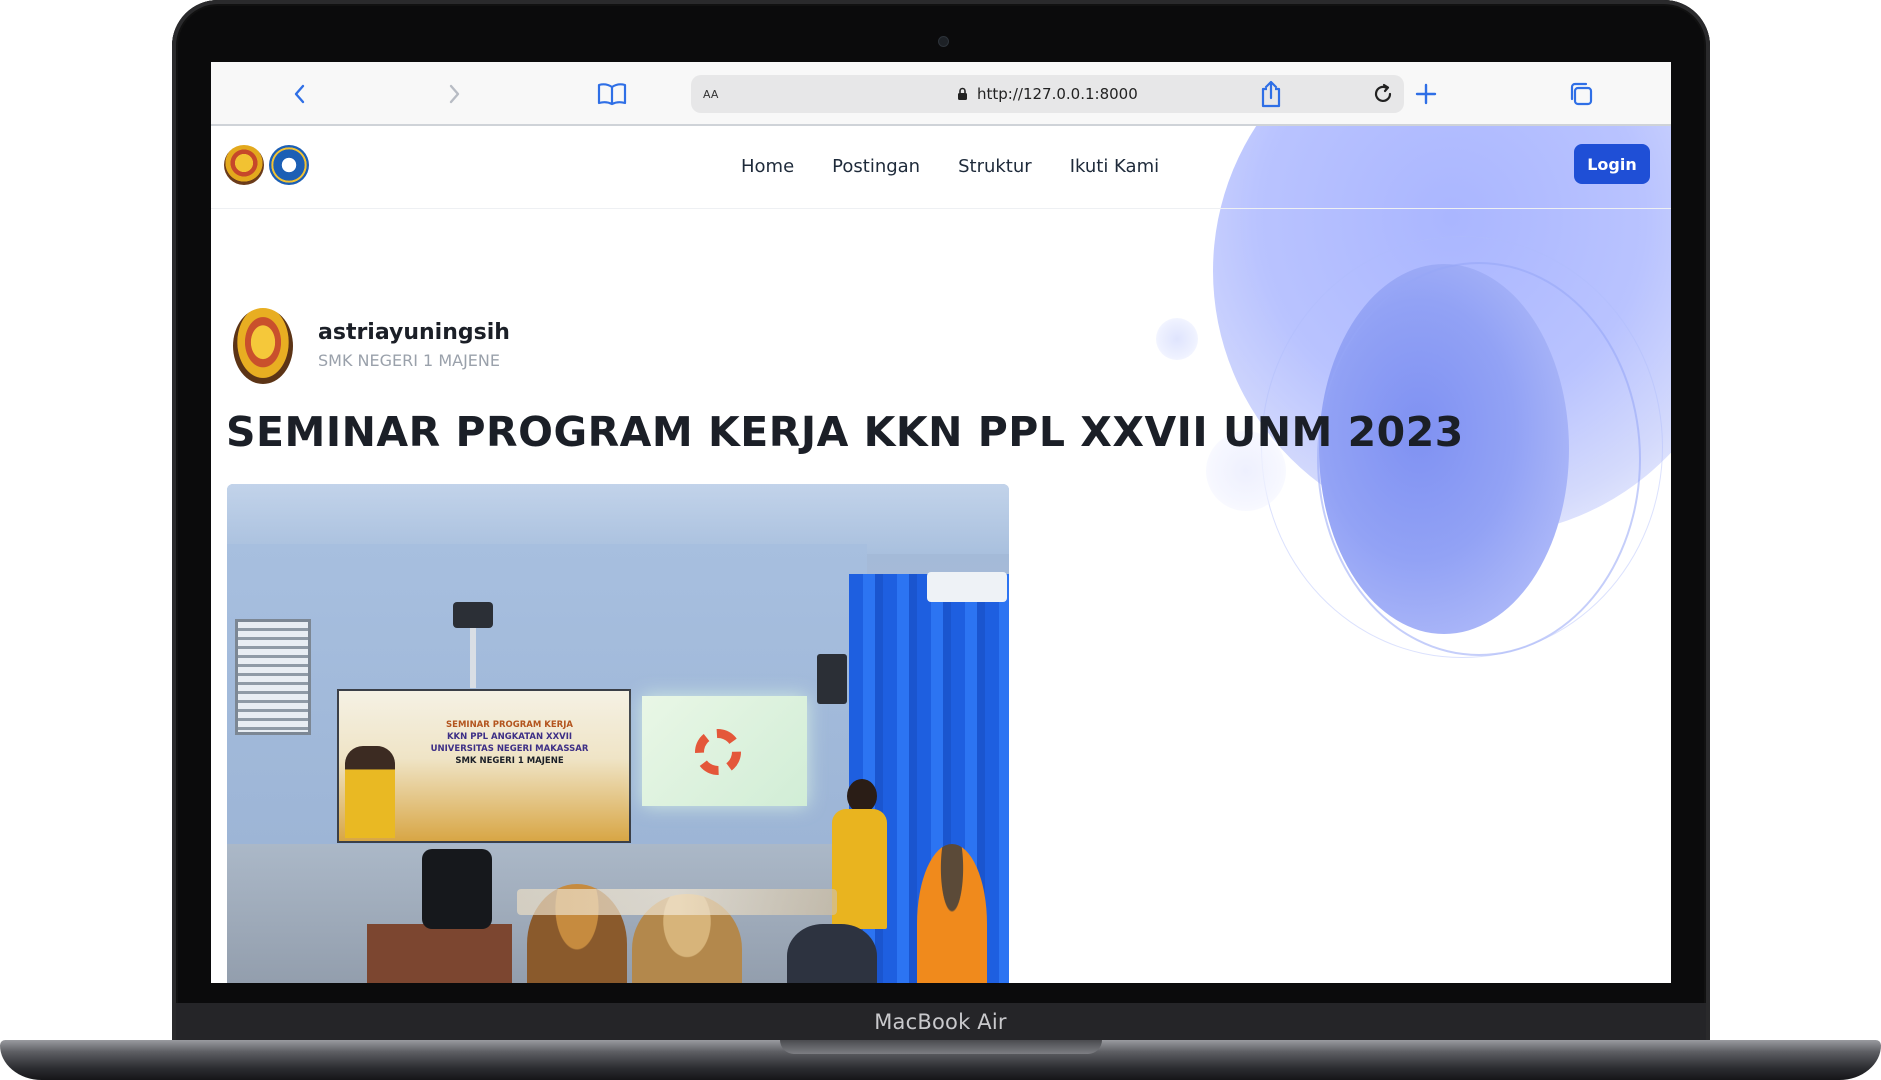 Image resolution: width=1881 pixels, height=1080 pixels. I want to click on banner-line-1: SEMINAR PROGRAM KERJA, so click(509, 725).